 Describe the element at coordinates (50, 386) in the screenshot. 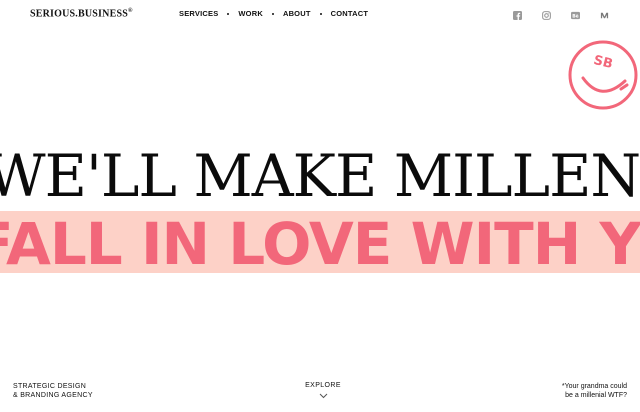

I see `tagline-line-1: STRATEGIC DESIGN` at that location.